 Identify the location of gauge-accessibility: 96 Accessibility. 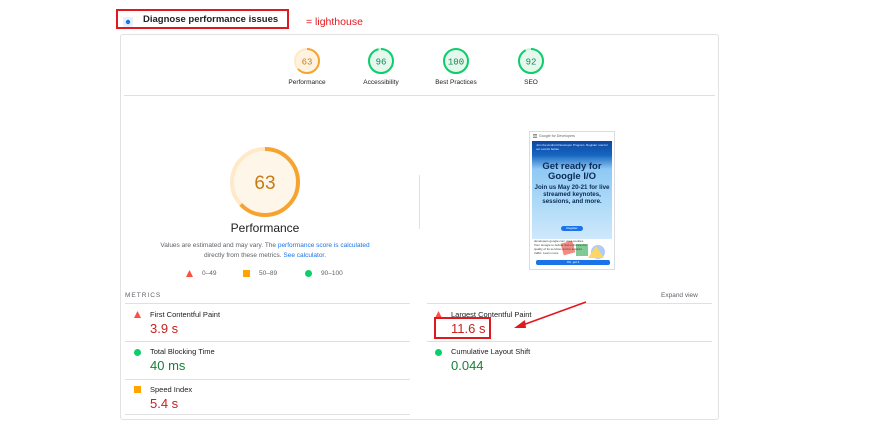
(381, 66).